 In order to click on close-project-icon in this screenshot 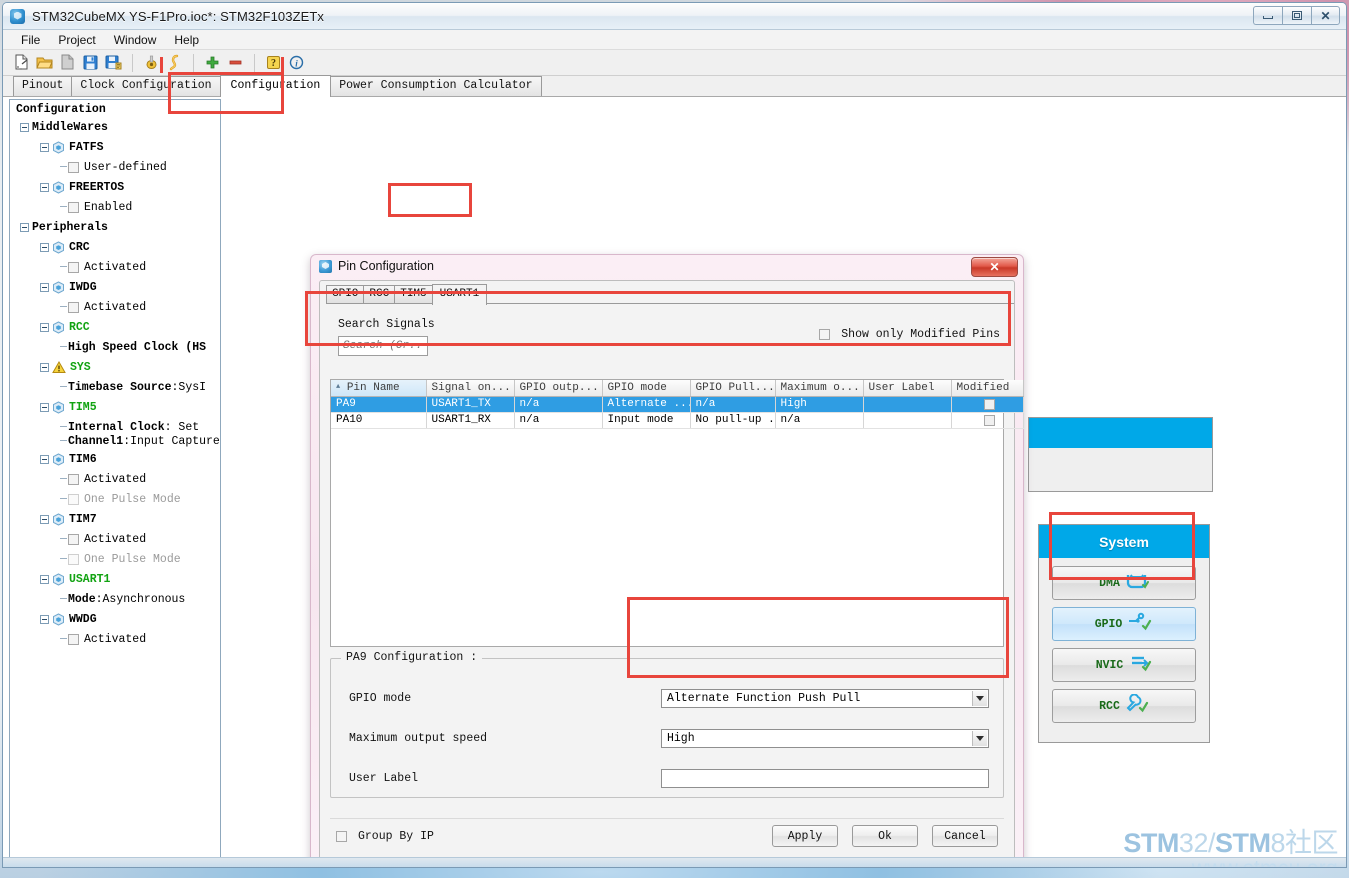, I will do `click(67, 62)`.